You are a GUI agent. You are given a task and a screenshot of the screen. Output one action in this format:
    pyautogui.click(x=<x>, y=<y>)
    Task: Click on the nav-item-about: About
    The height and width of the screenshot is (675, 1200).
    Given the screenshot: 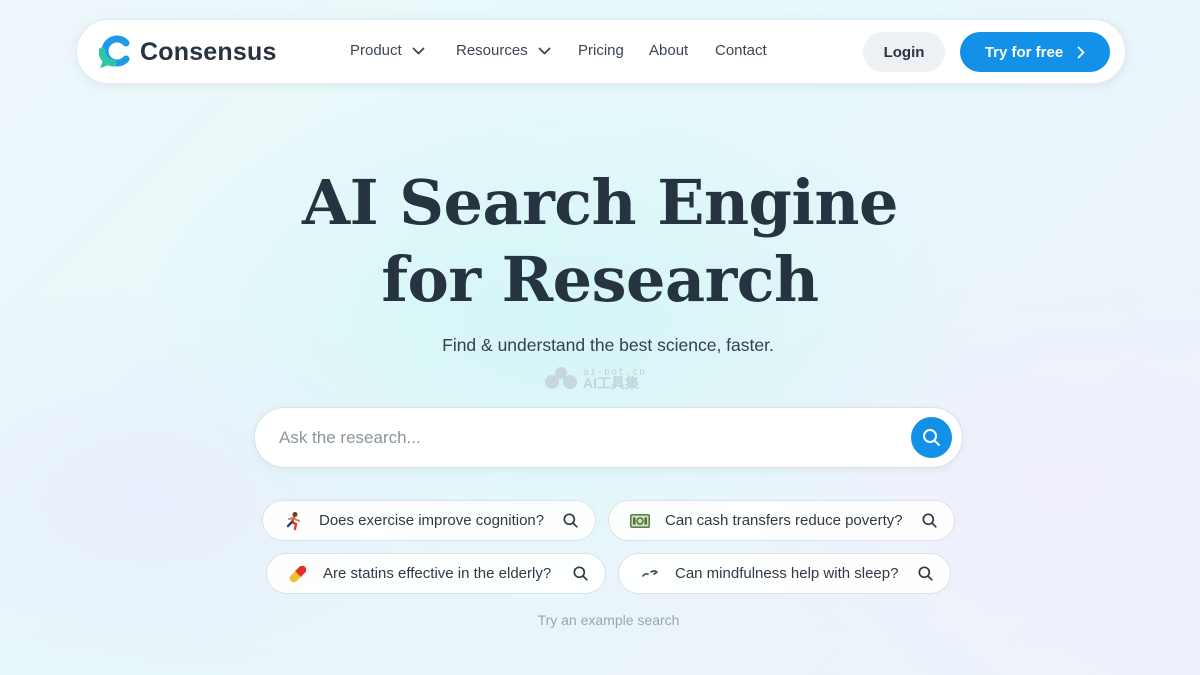 What is the action you would take?
    pyautogui.click(x=668, y=50)
    